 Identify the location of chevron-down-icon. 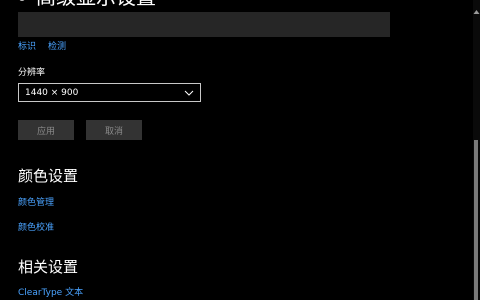
(189, 93).